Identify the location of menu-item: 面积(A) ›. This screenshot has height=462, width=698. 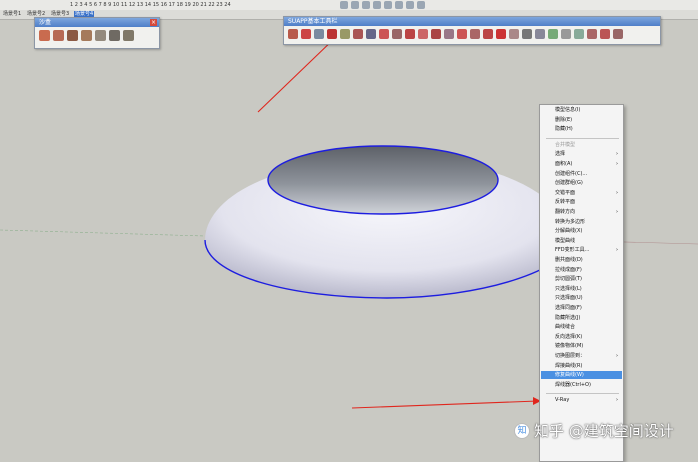
(581, 164).